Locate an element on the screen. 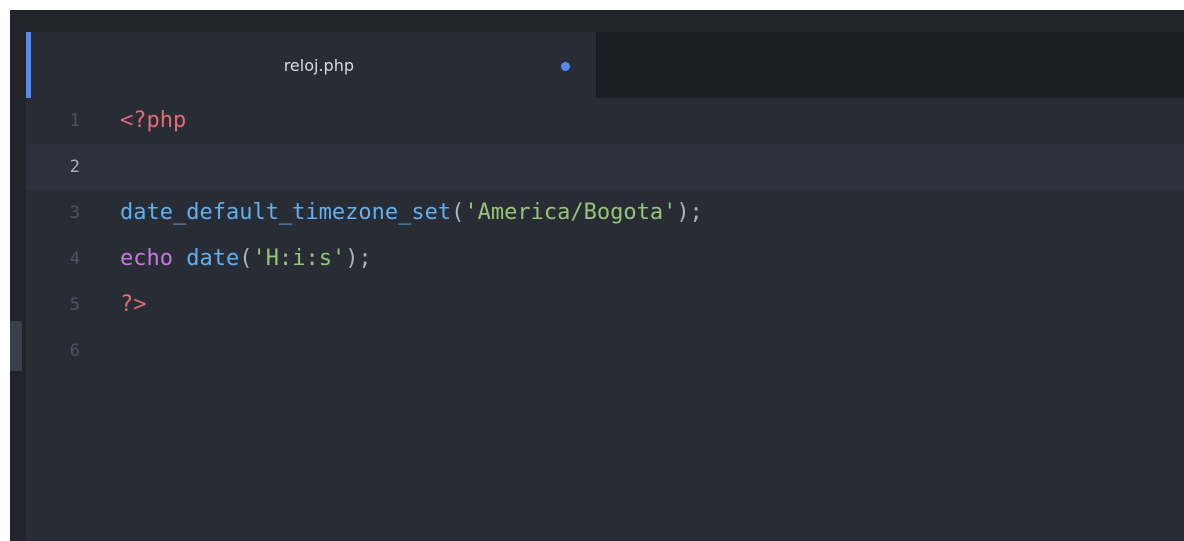  php-close-tag: ?> is located at coordinates (133, 304).